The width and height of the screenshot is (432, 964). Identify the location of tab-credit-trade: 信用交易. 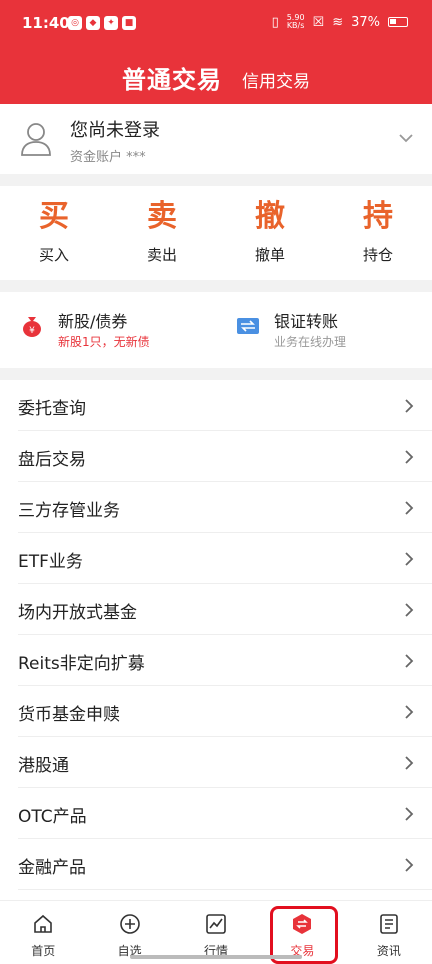
(276, 79).